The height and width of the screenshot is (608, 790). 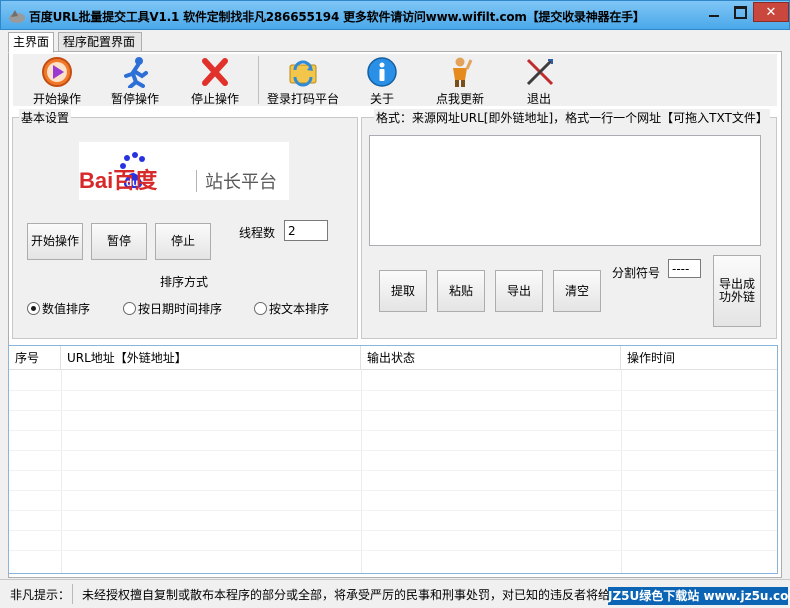 What do you see at coordinates (572, 117) in the screenshot?
I see `source-urls-title: 格式：来源网址URL[即外链地址]，格式一行一个网址【可拖入TXT文件】` at bounding box center [572, 117].